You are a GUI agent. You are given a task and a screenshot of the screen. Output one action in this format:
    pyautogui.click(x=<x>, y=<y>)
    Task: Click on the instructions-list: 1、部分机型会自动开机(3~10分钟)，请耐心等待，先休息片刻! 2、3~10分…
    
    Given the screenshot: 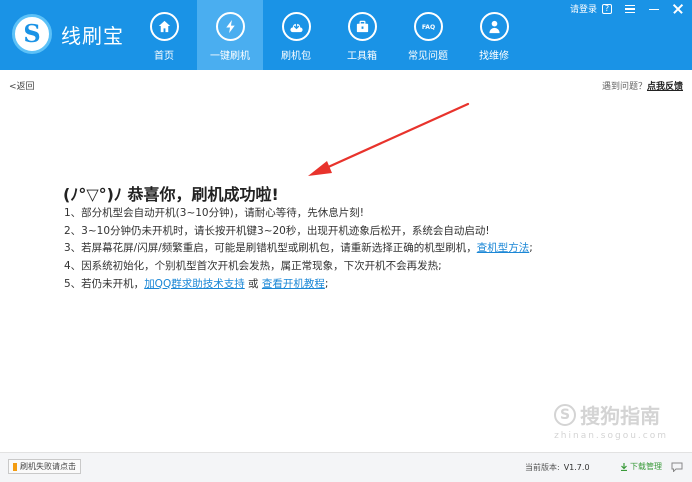 What is the action you would take?
    pyautogui.click(x=309, y=249)
    